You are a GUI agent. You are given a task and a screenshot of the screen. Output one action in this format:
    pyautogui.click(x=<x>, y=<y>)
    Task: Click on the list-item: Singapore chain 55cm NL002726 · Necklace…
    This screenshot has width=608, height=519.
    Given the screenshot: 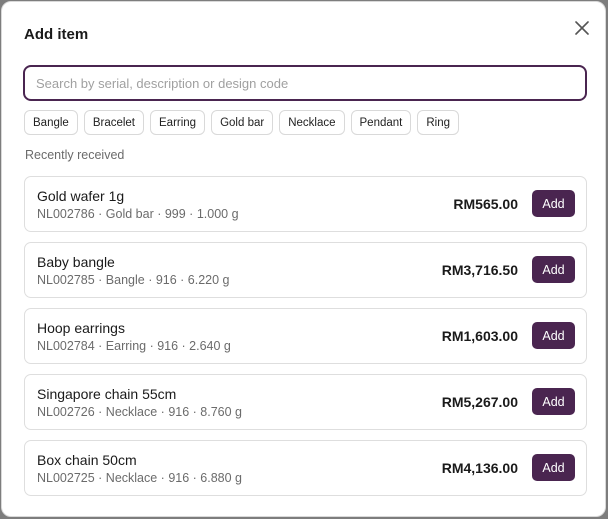 What is the action you would take?
    pyautogui.click(x=305, y=402)
    